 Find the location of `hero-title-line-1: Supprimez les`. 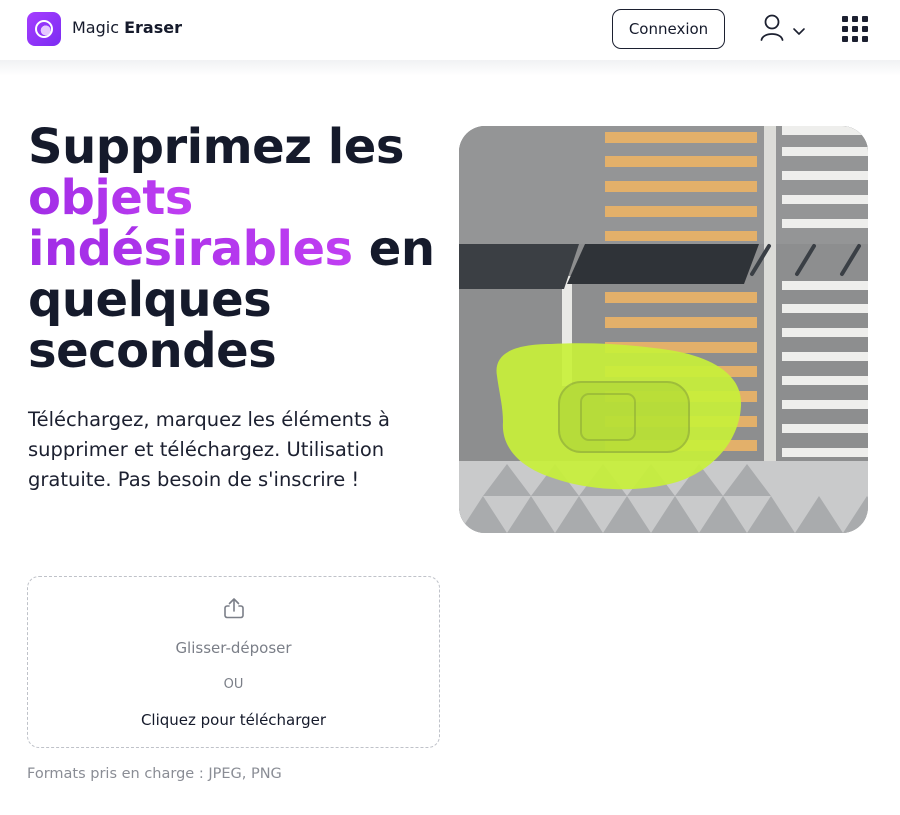

hero-title-line-1: Supprimez les is located at coordinates (216, 147).